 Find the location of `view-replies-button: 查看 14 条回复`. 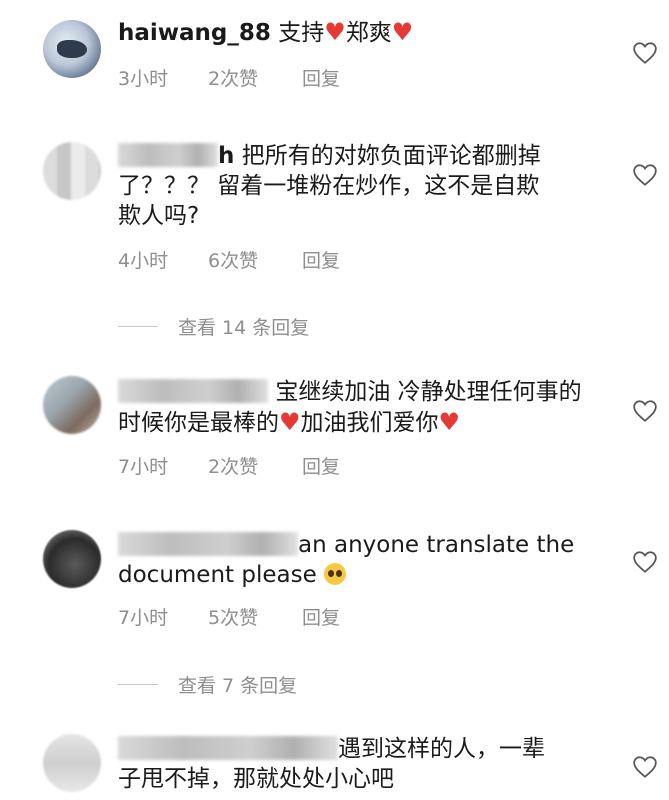

view-replies-button: 查看 14 条回复 is located at coordinates (213, 326).